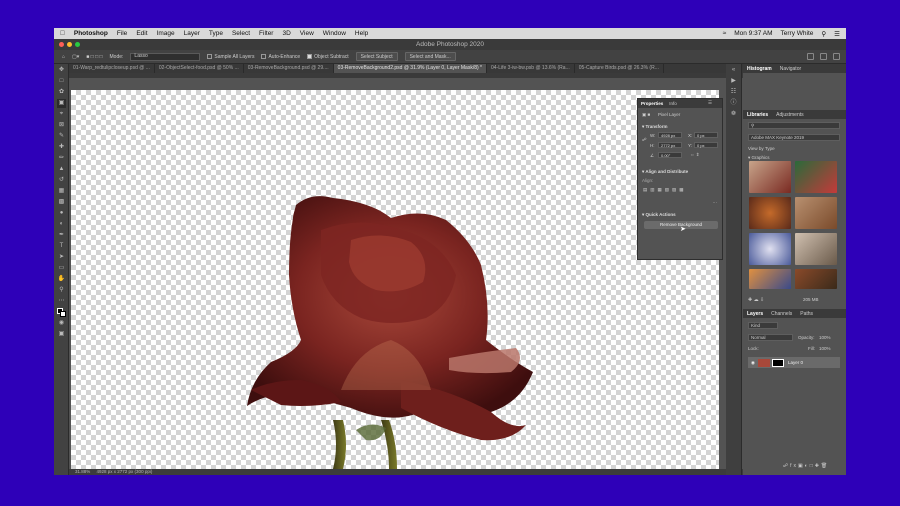 This screenshot has width=900, height=506. Describe the element at coordinates (61, 202) in the screenshot. I see `gradient-tool-icon: ▩` at that location.